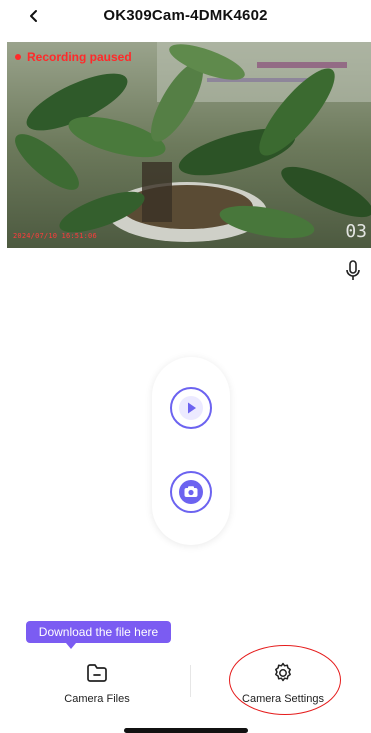 This screenshot has width=371, height=733. What do you see at coordinates (79, 57) in the screenshot?
I see `recording-status-text: Recording paused` at bounding box center [79, 57].